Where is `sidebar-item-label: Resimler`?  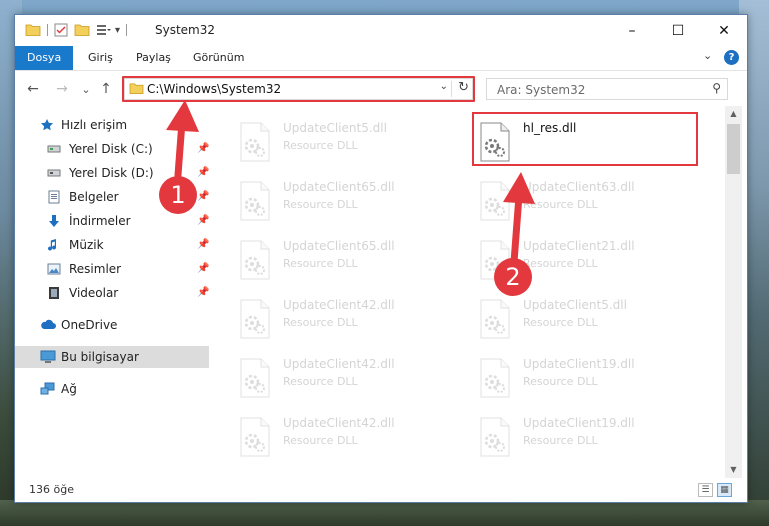 sidebar-item-label: Resimler is located at coordinates (95, 269).